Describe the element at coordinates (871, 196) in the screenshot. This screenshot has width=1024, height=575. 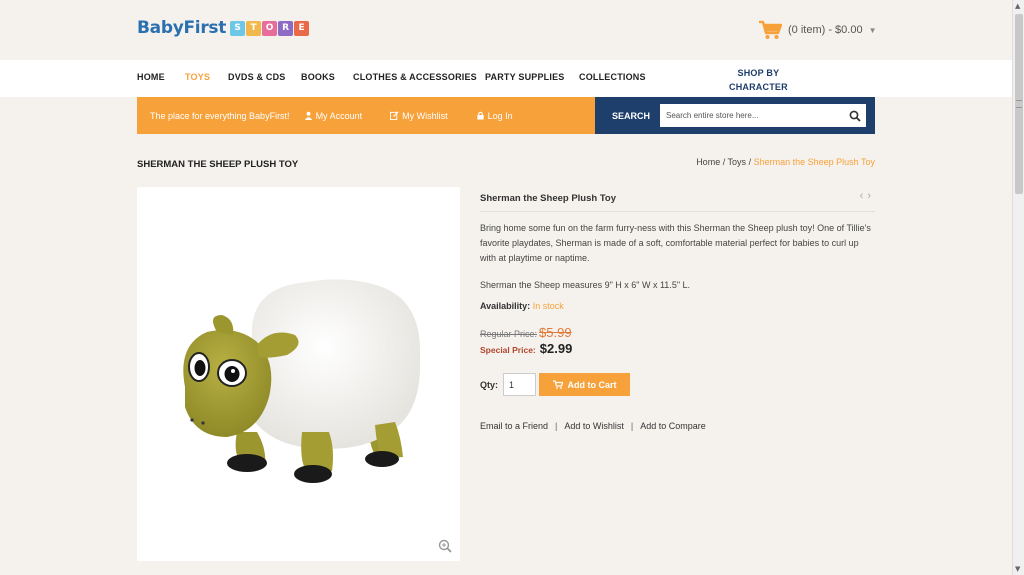
I see `chevron-right-icon: ›` at that location.